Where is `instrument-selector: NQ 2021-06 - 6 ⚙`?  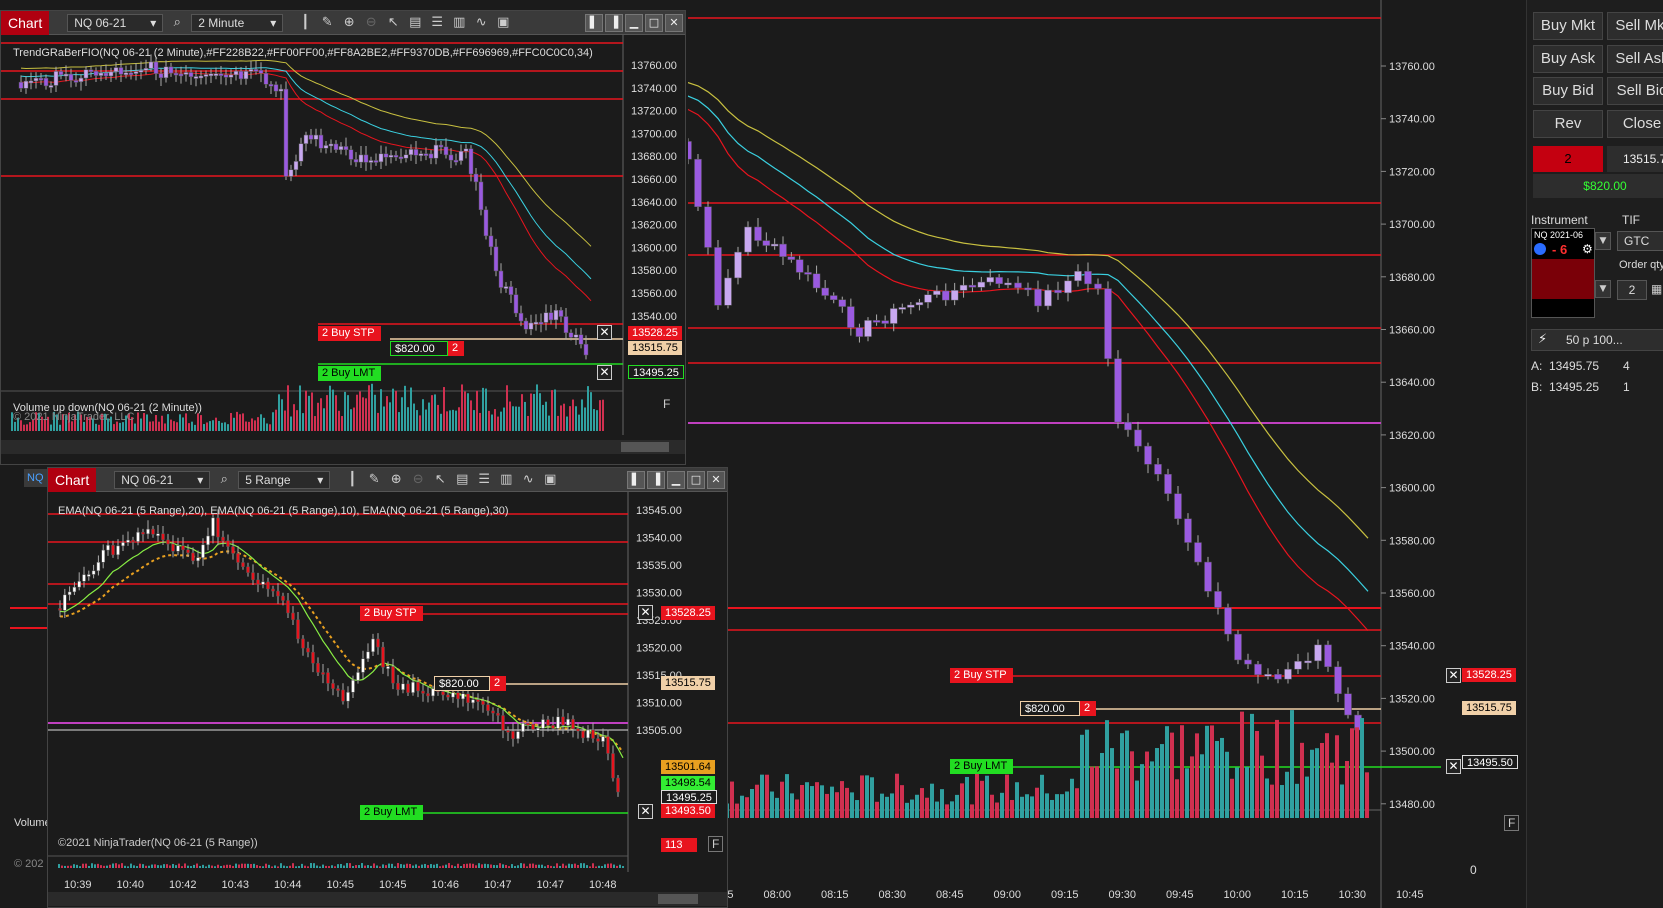
instrument-selector: NQ 2021-06 - 6 ⚙ is located at coordinates (1563, 273).